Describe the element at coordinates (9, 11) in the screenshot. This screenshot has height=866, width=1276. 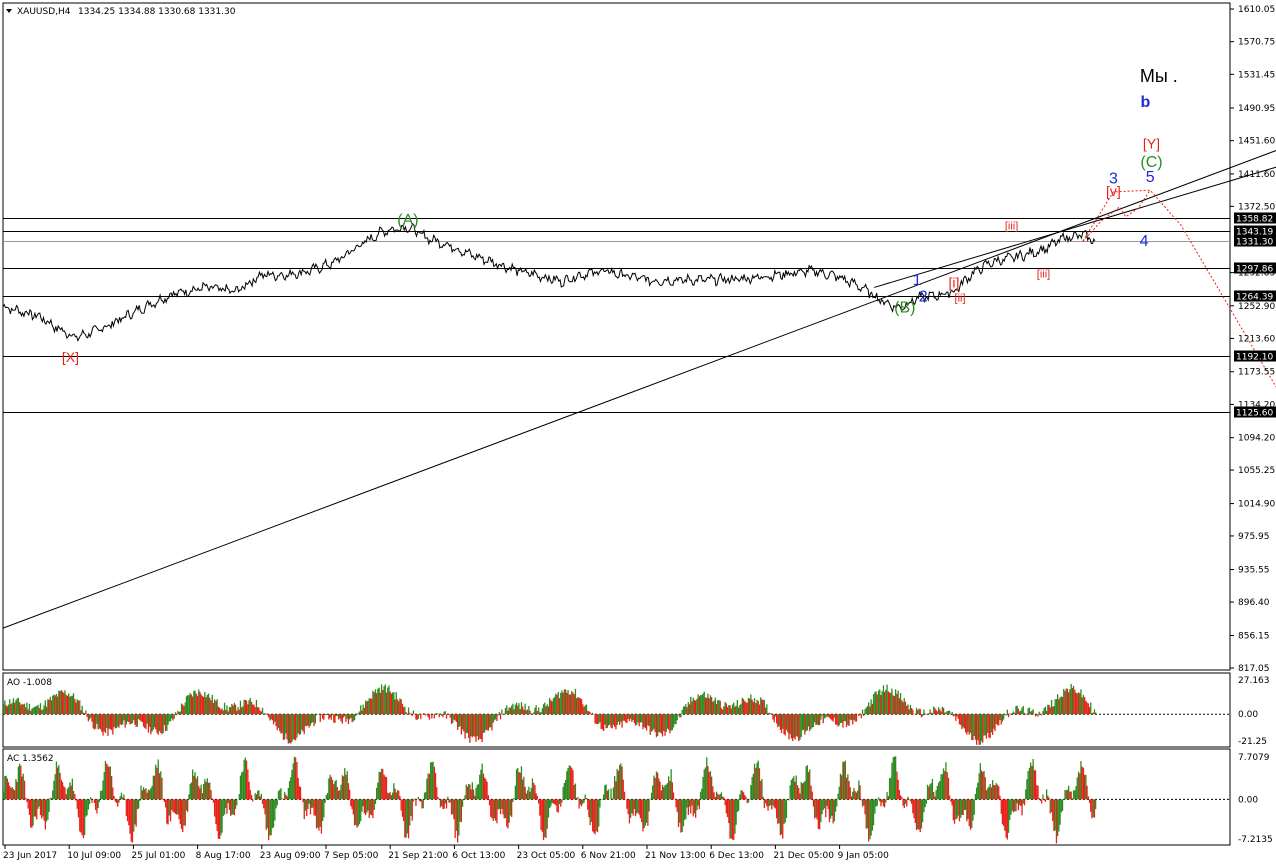
I see `symbol-dropdown-icon` at that location.